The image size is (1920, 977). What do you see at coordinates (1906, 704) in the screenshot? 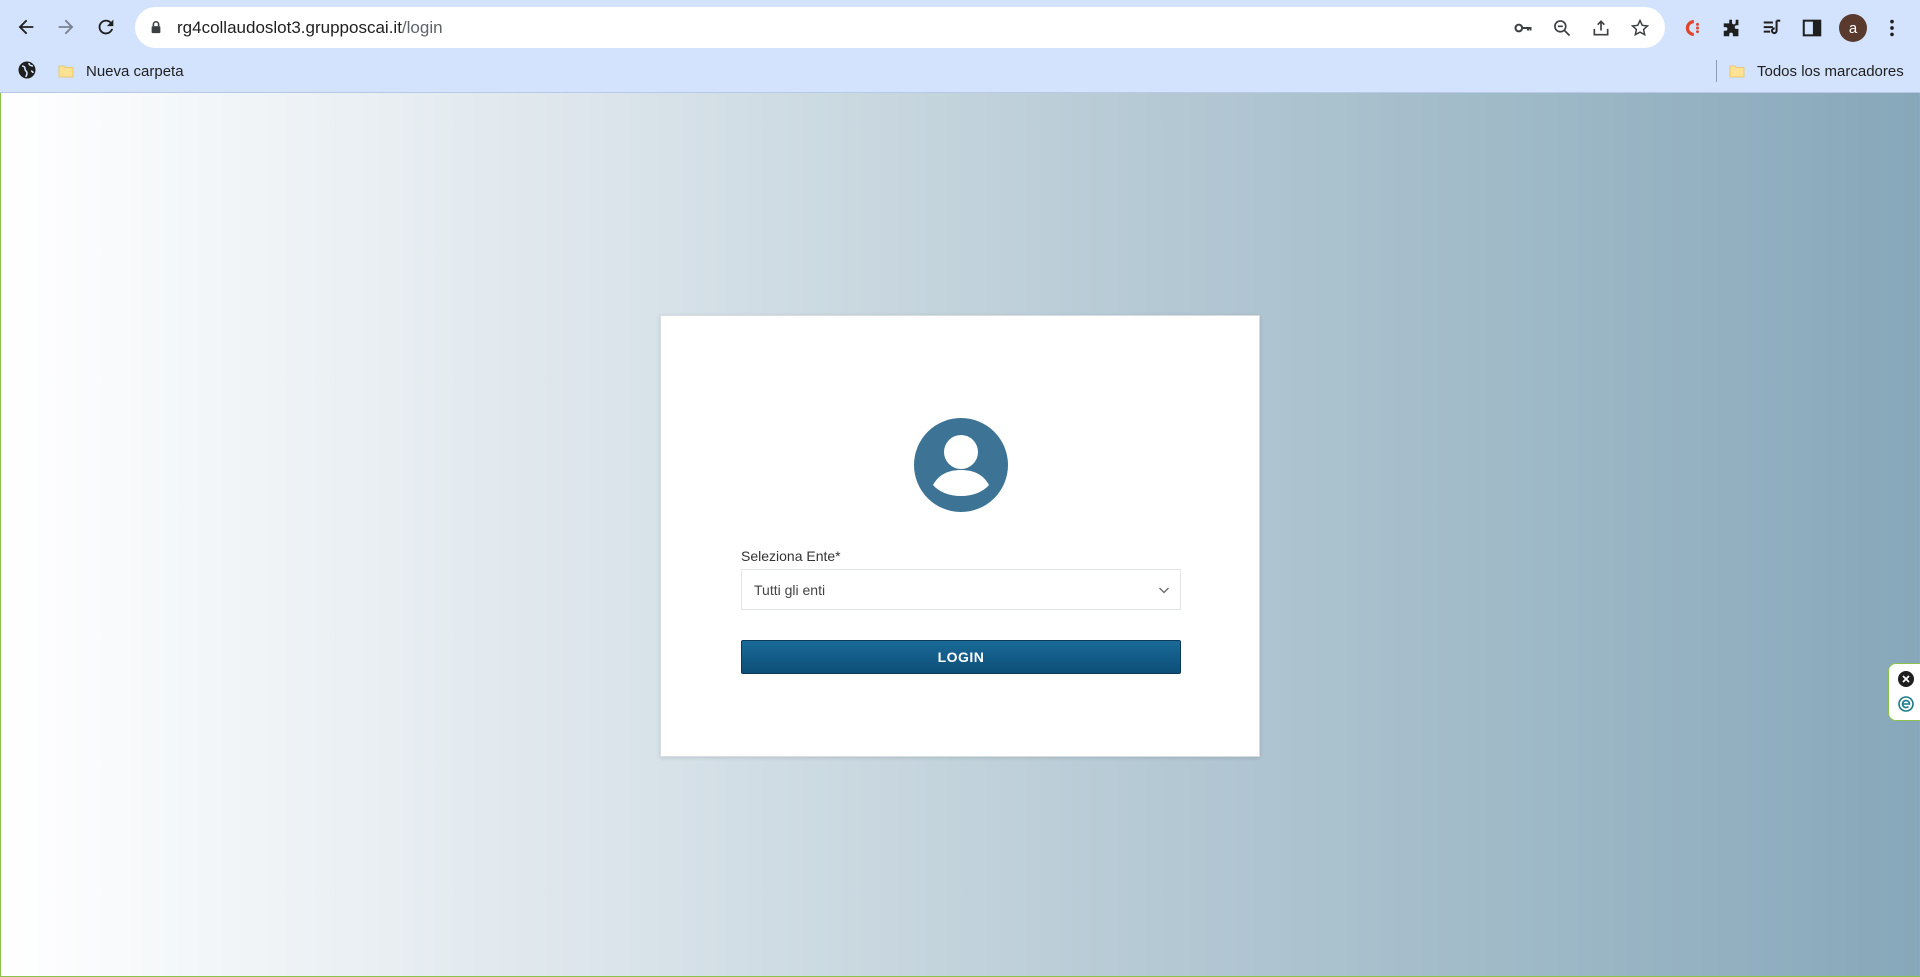
I see `e-extension-icon` at bounding box center [1906, 704].